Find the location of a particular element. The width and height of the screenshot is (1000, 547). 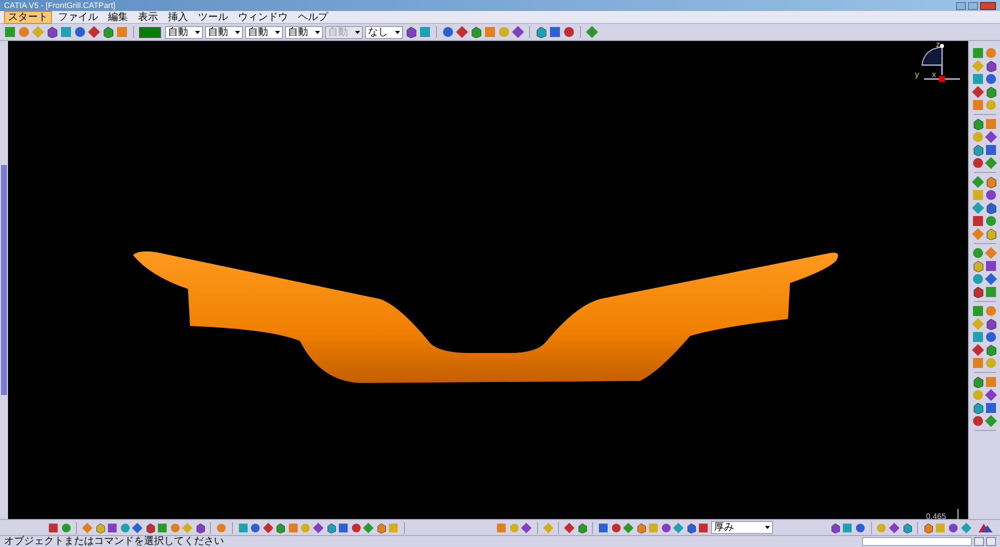

menu-item: 表示 is located at coordinates (148, 17).